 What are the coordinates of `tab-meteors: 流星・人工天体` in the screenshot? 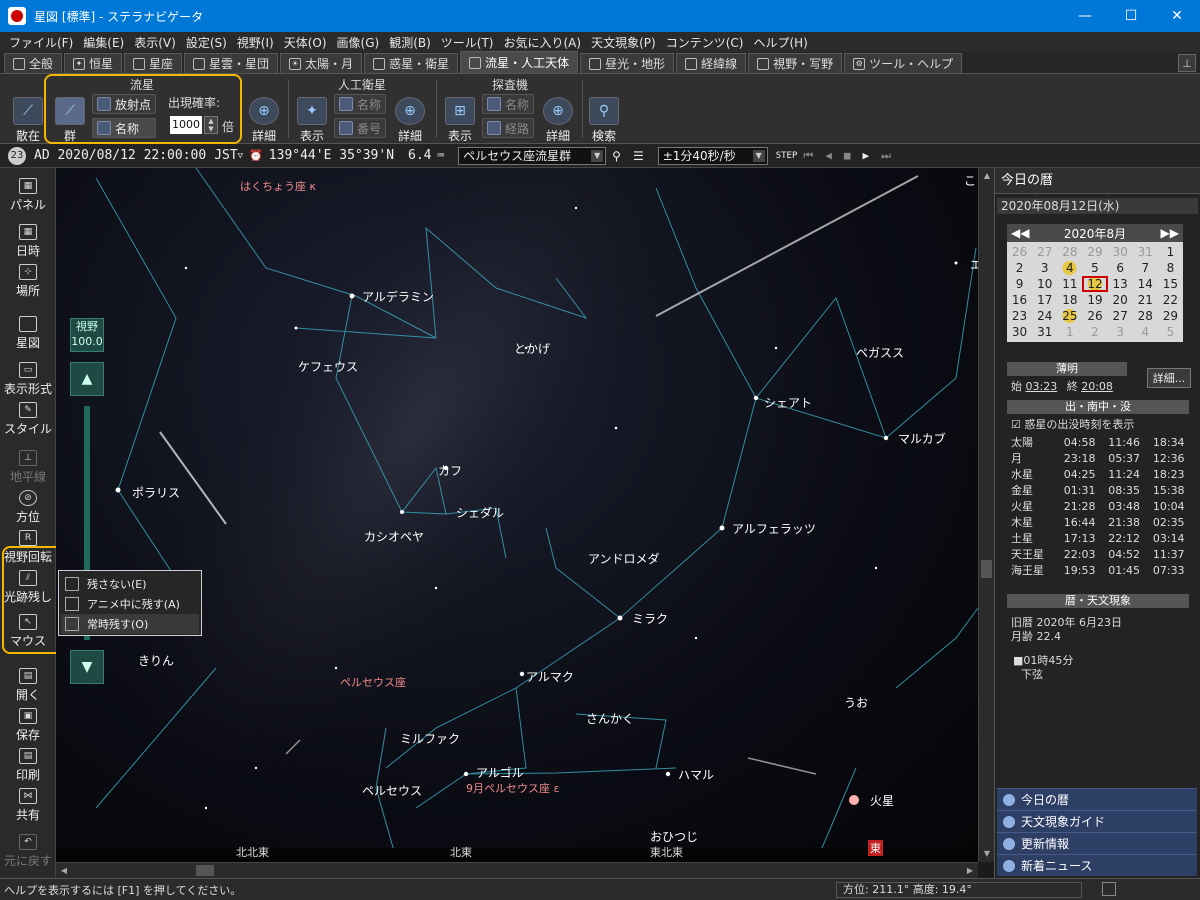 It's located at (519, 62).